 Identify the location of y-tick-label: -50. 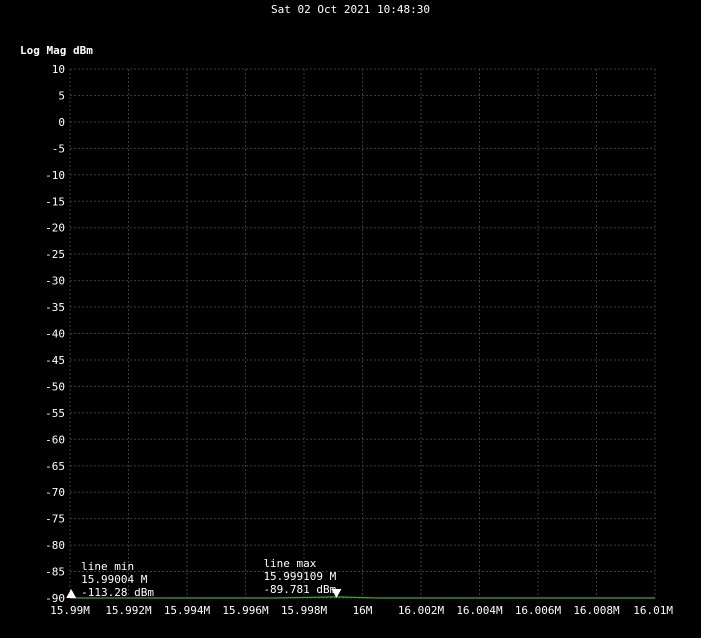
(55, 386).